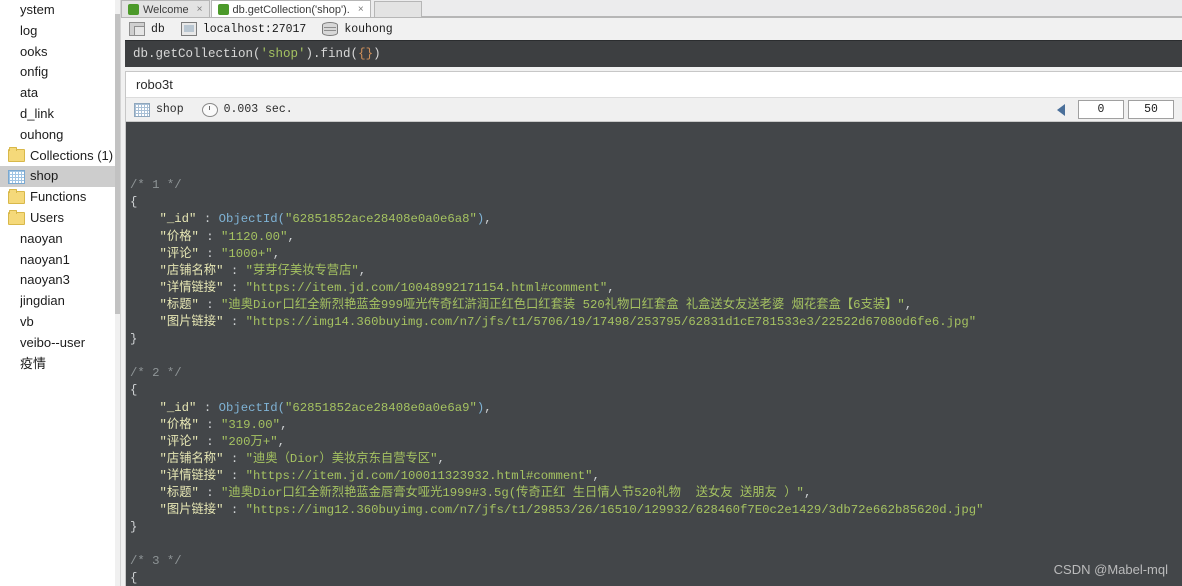 This screenshot has height=586, width=1182. What do you see at coordinates (42, 134) in the screenshot?
I see `sidebar-item-label: ouhong` at bounding box center [42, 134].